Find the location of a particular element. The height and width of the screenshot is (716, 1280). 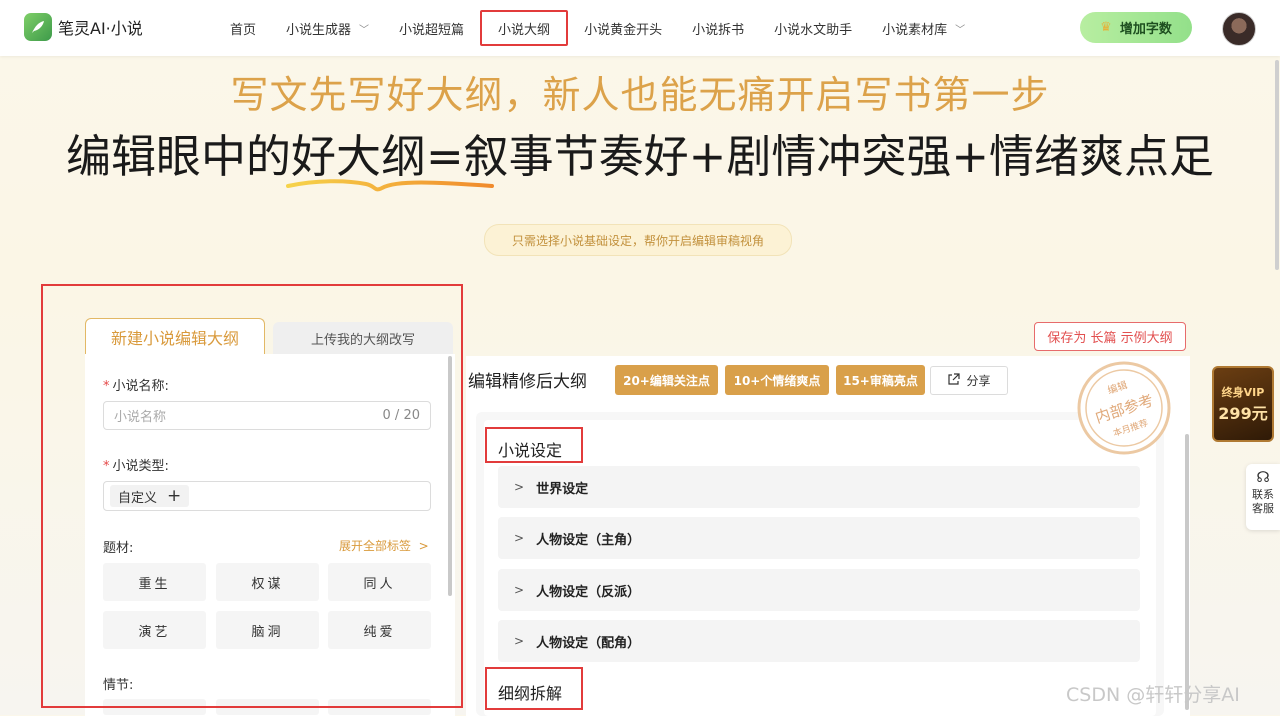

add-words-label: 增加字数 is located at coordinates (1145, 29).